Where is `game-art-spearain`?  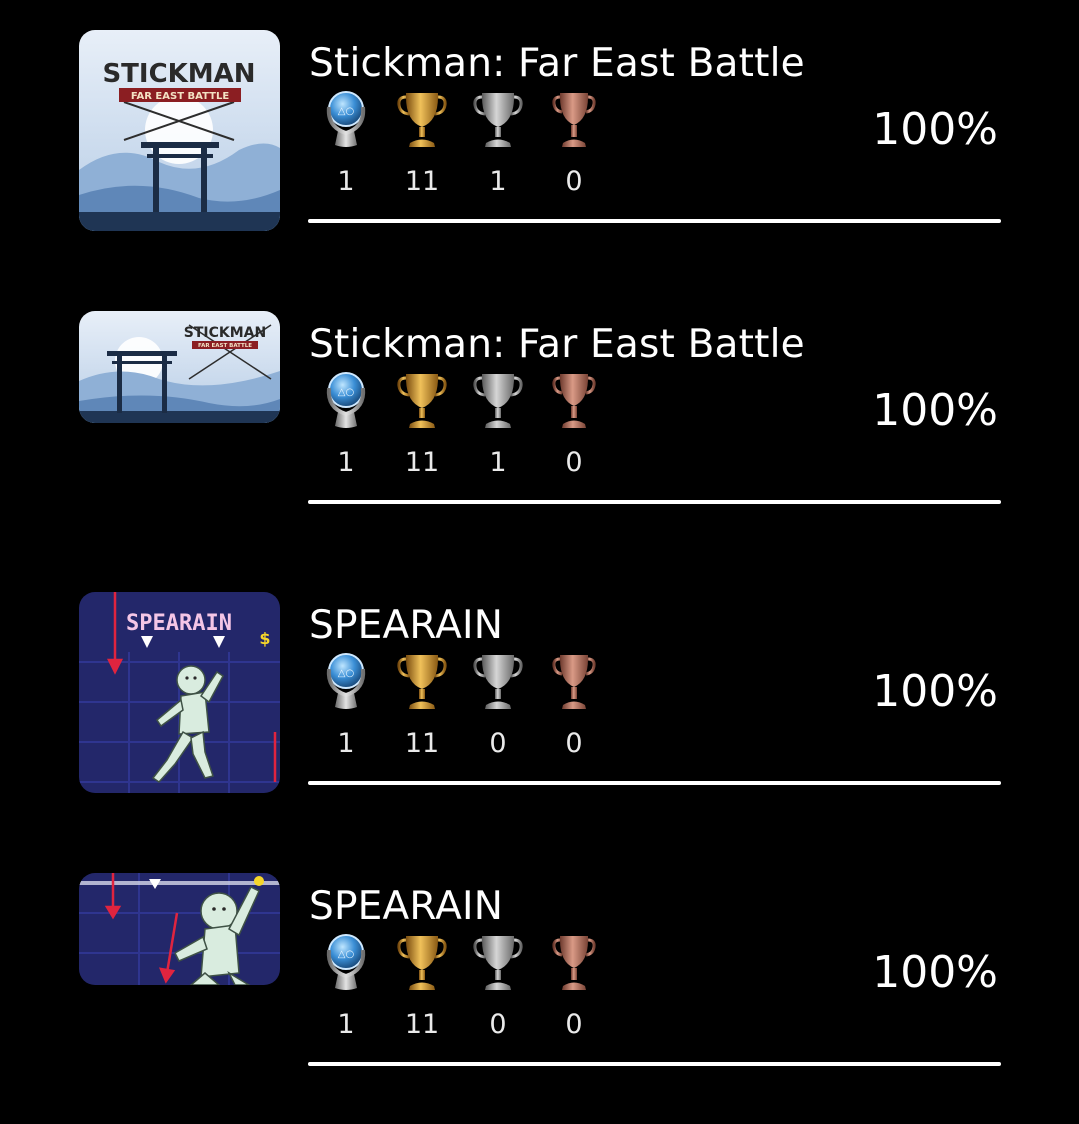 game-art-spearain is located at coordinates (179, 929).